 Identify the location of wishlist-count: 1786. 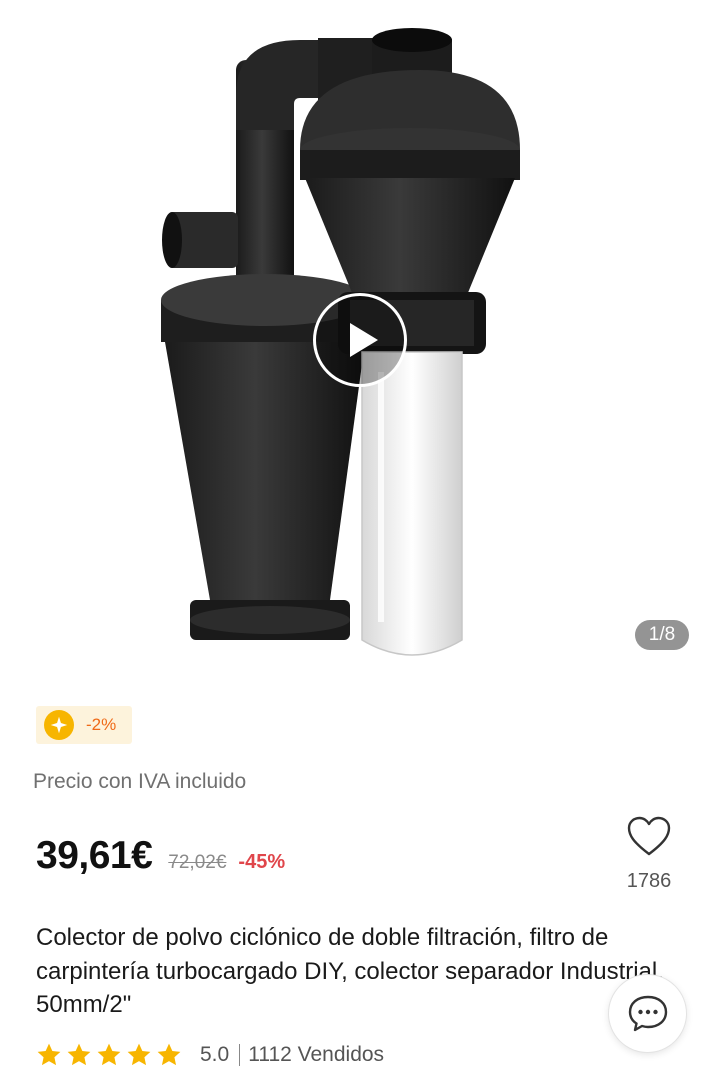
(649, 881).